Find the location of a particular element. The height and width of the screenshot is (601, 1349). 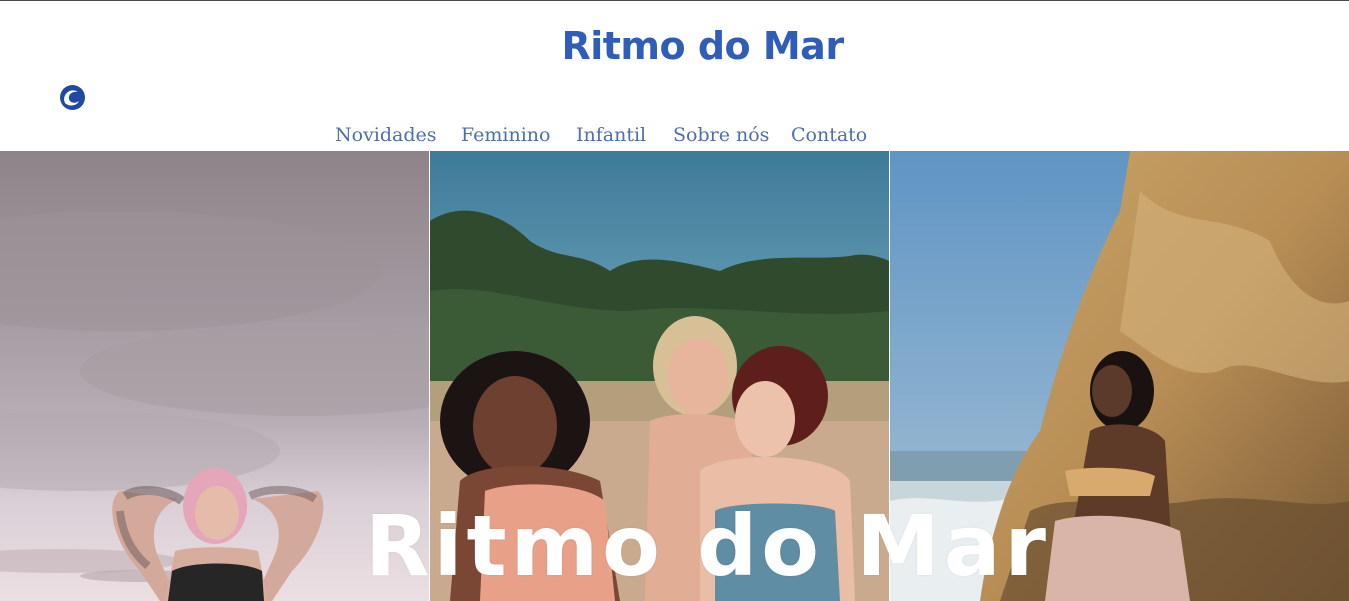

wave-icon is located at coordinates (72, 97).